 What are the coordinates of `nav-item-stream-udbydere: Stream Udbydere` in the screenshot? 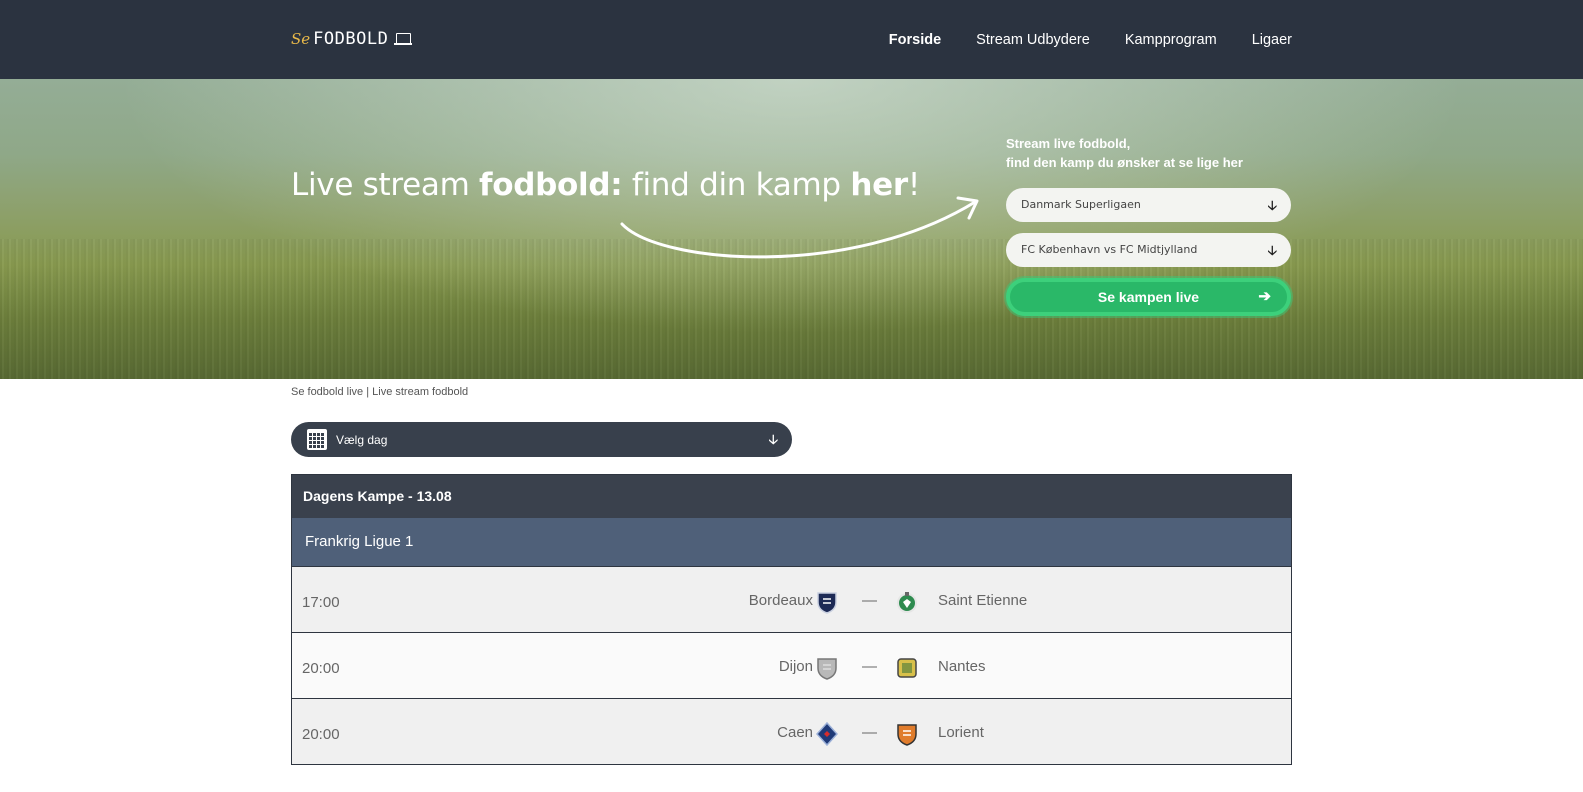 It's located at (1033, 40).